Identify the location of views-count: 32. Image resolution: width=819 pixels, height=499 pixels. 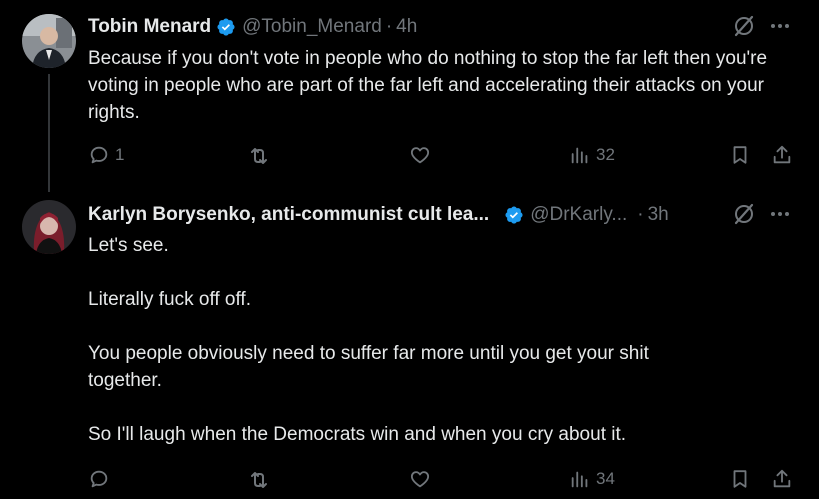
(605, 154).